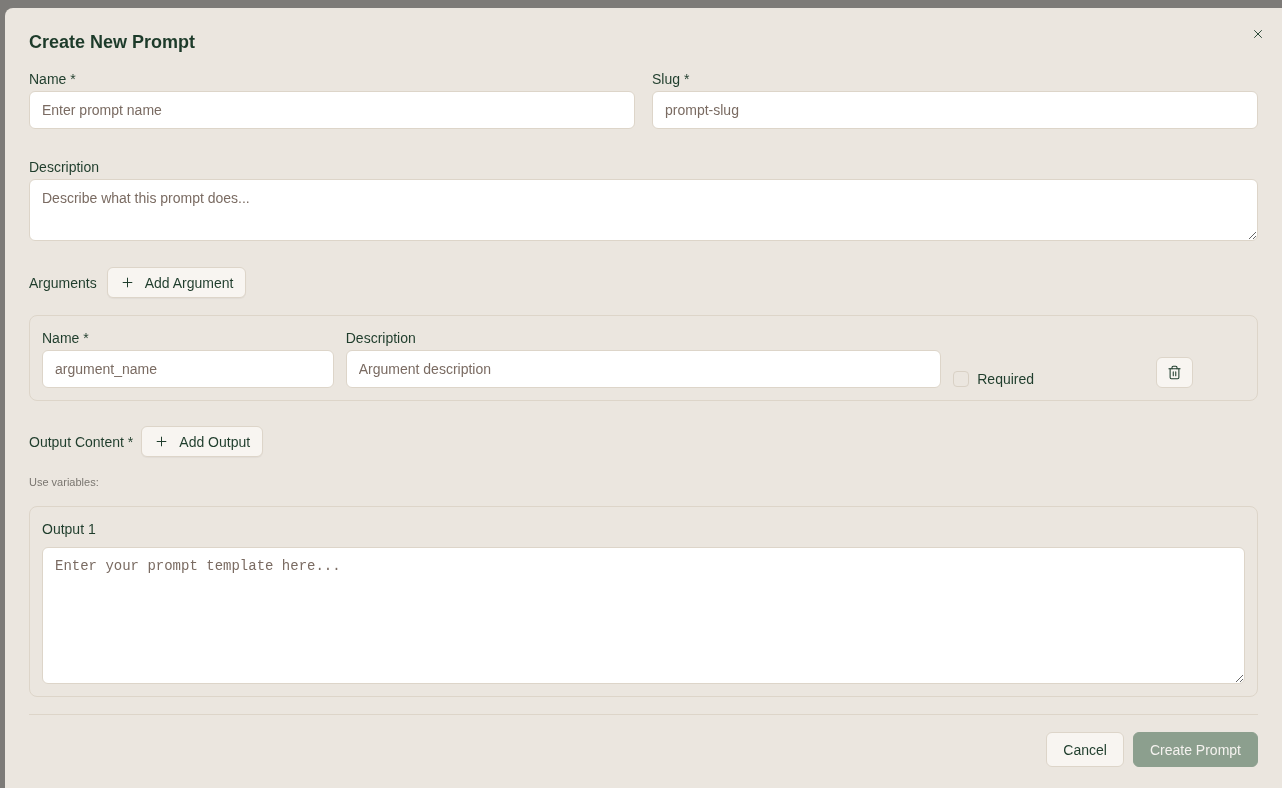 The height and width of the screenshot is (788, 1282). What do you see at coordinates (81, 442) in the screenshot?
I see `section-label: Output Content *` at bounding box center [81, 442].